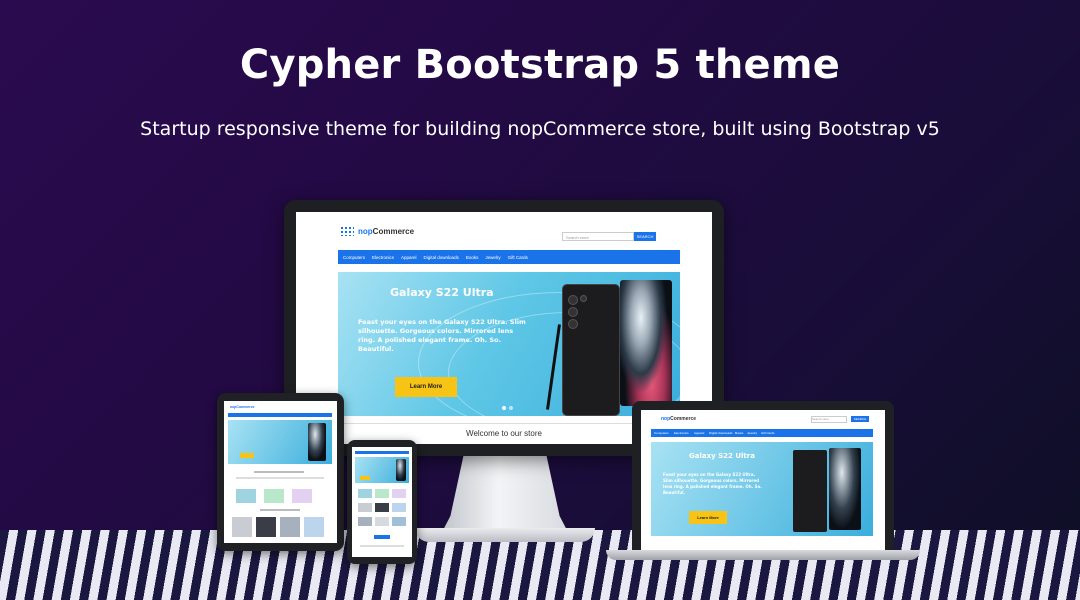 The width and height of the screenshot is (1080, 600). What do you see at coordinates (860, 419) in the screenshot?
I see `laptop-search-button: SEARCH` at bounding box center [860, 419].